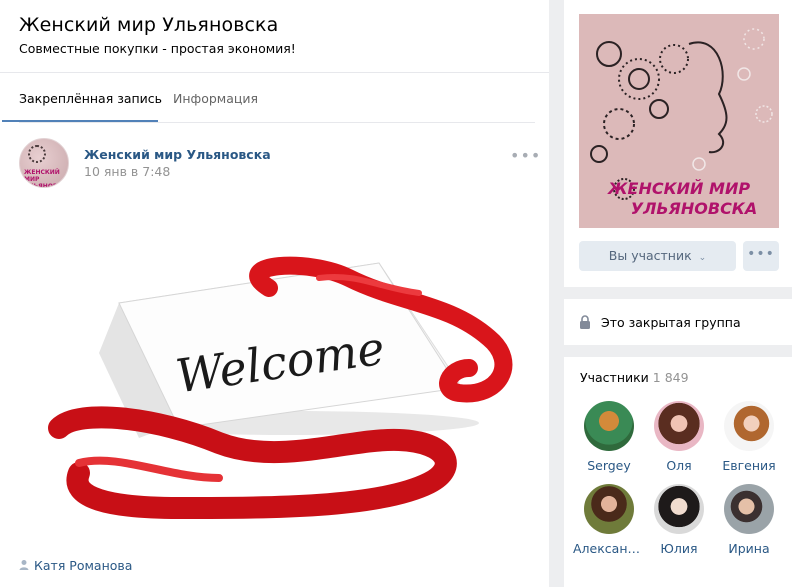 The height and width of the screenshot is (587, 792). Describe the element at coordinates (650, 255) in the screenshot. I see `membership-label: Вы участник` at that location.